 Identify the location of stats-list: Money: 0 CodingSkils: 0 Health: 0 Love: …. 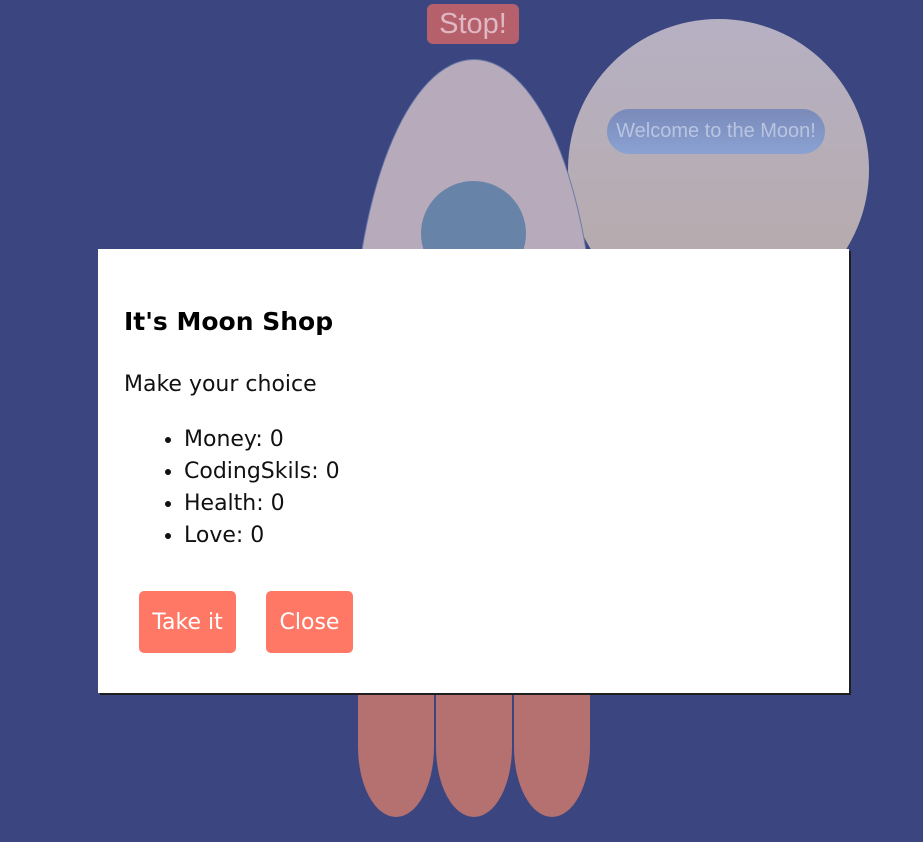
(232, 488).